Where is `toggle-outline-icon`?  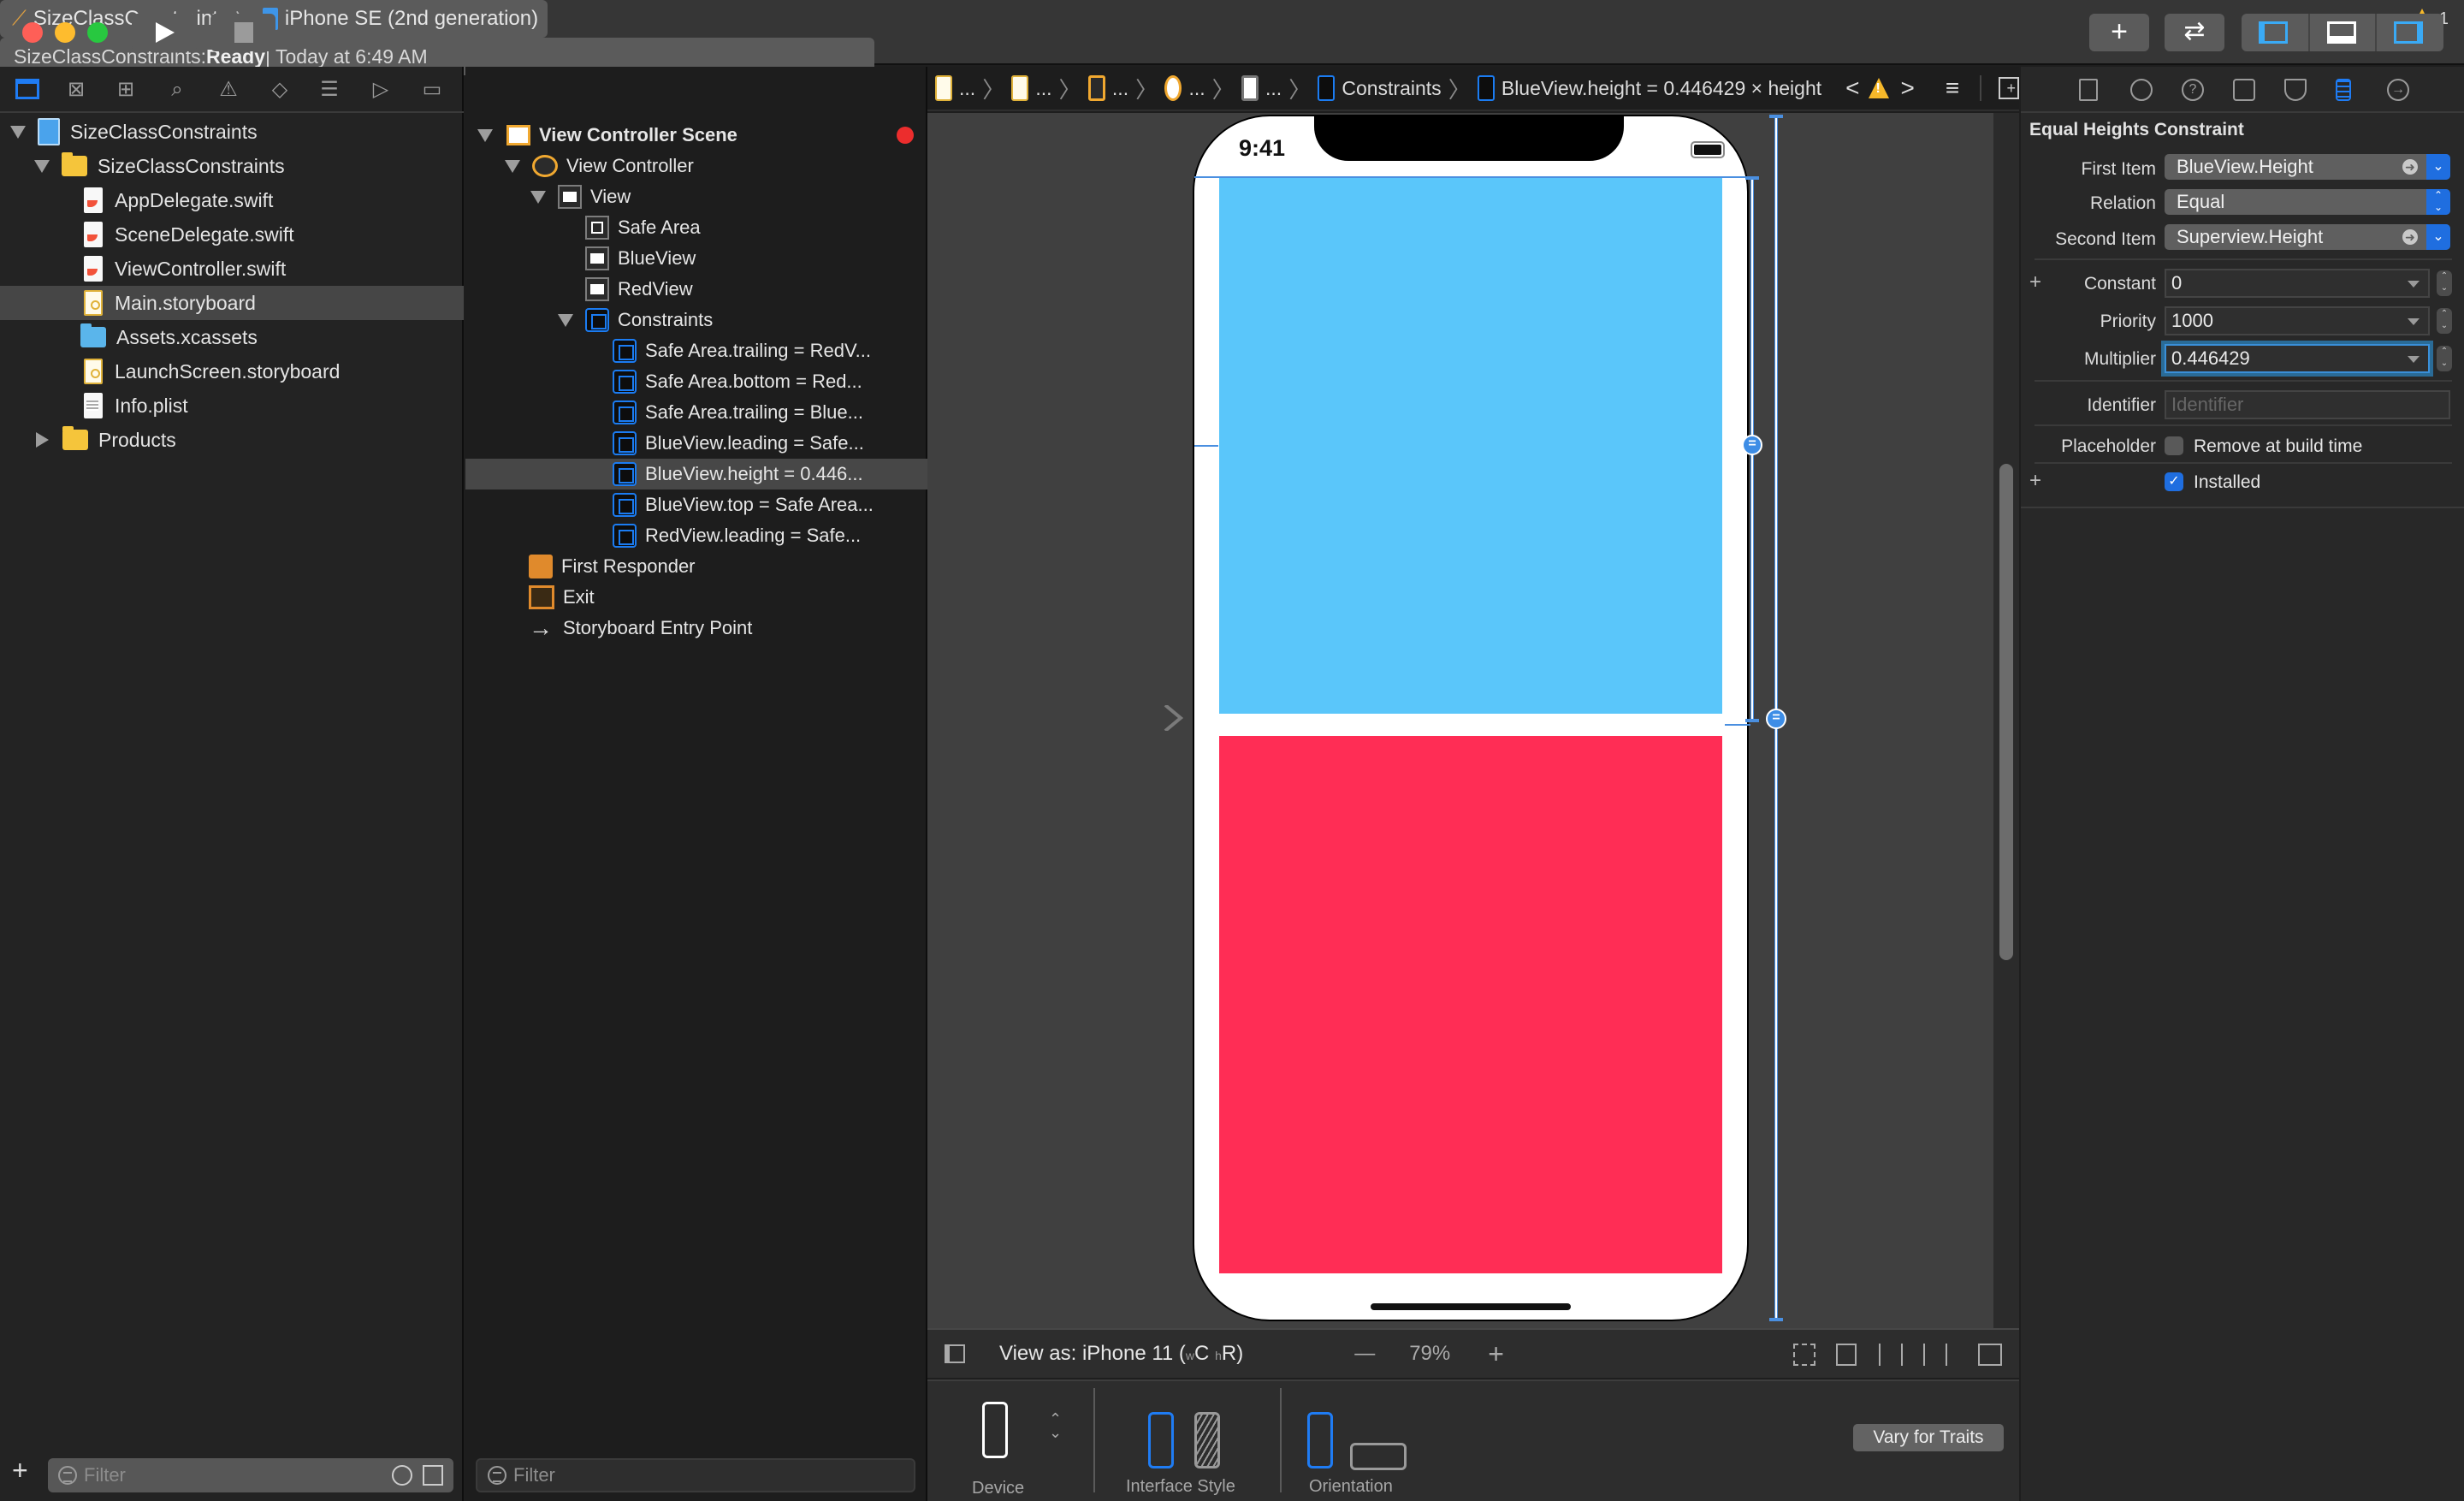 toggle-outline-icon is located at coordinates (955, 1354).